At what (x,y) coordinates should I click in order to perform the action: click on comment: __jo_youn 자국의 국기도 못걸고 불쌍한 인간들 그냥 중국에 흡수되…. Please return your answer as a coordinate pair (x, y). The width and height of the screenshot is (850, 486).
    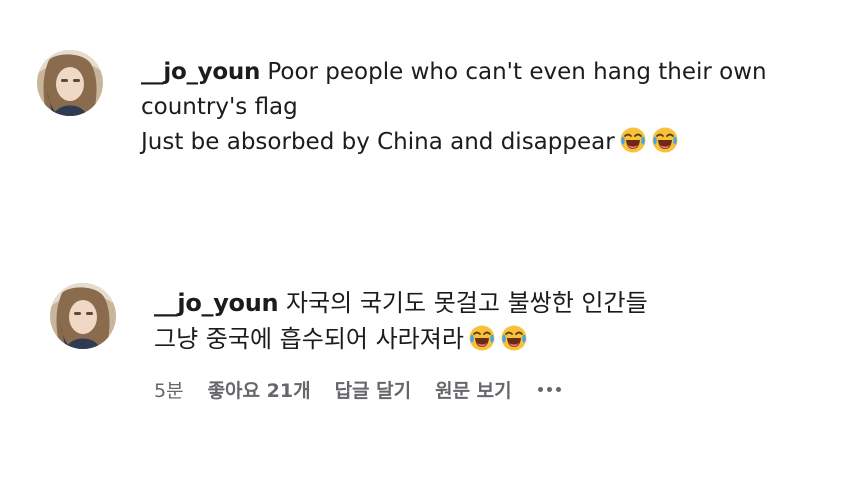
    Looking at the image, I should click on (412, 320).